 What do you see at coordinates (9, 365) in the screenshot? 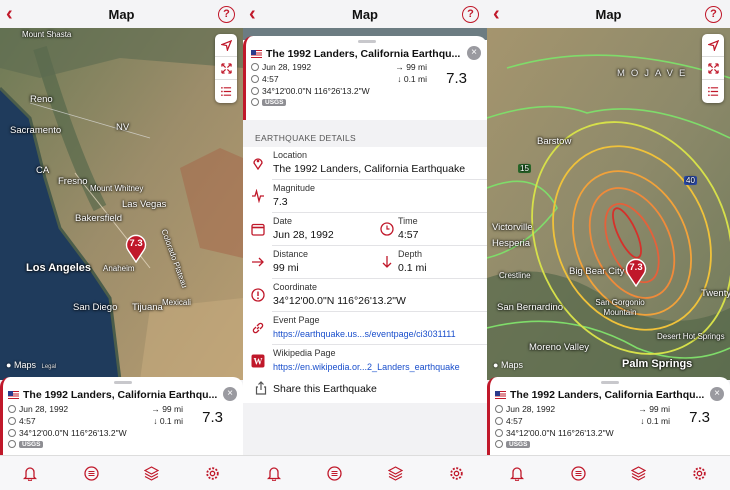
I see `apple-logo-icon: ●` at bounding box center [9, 365].